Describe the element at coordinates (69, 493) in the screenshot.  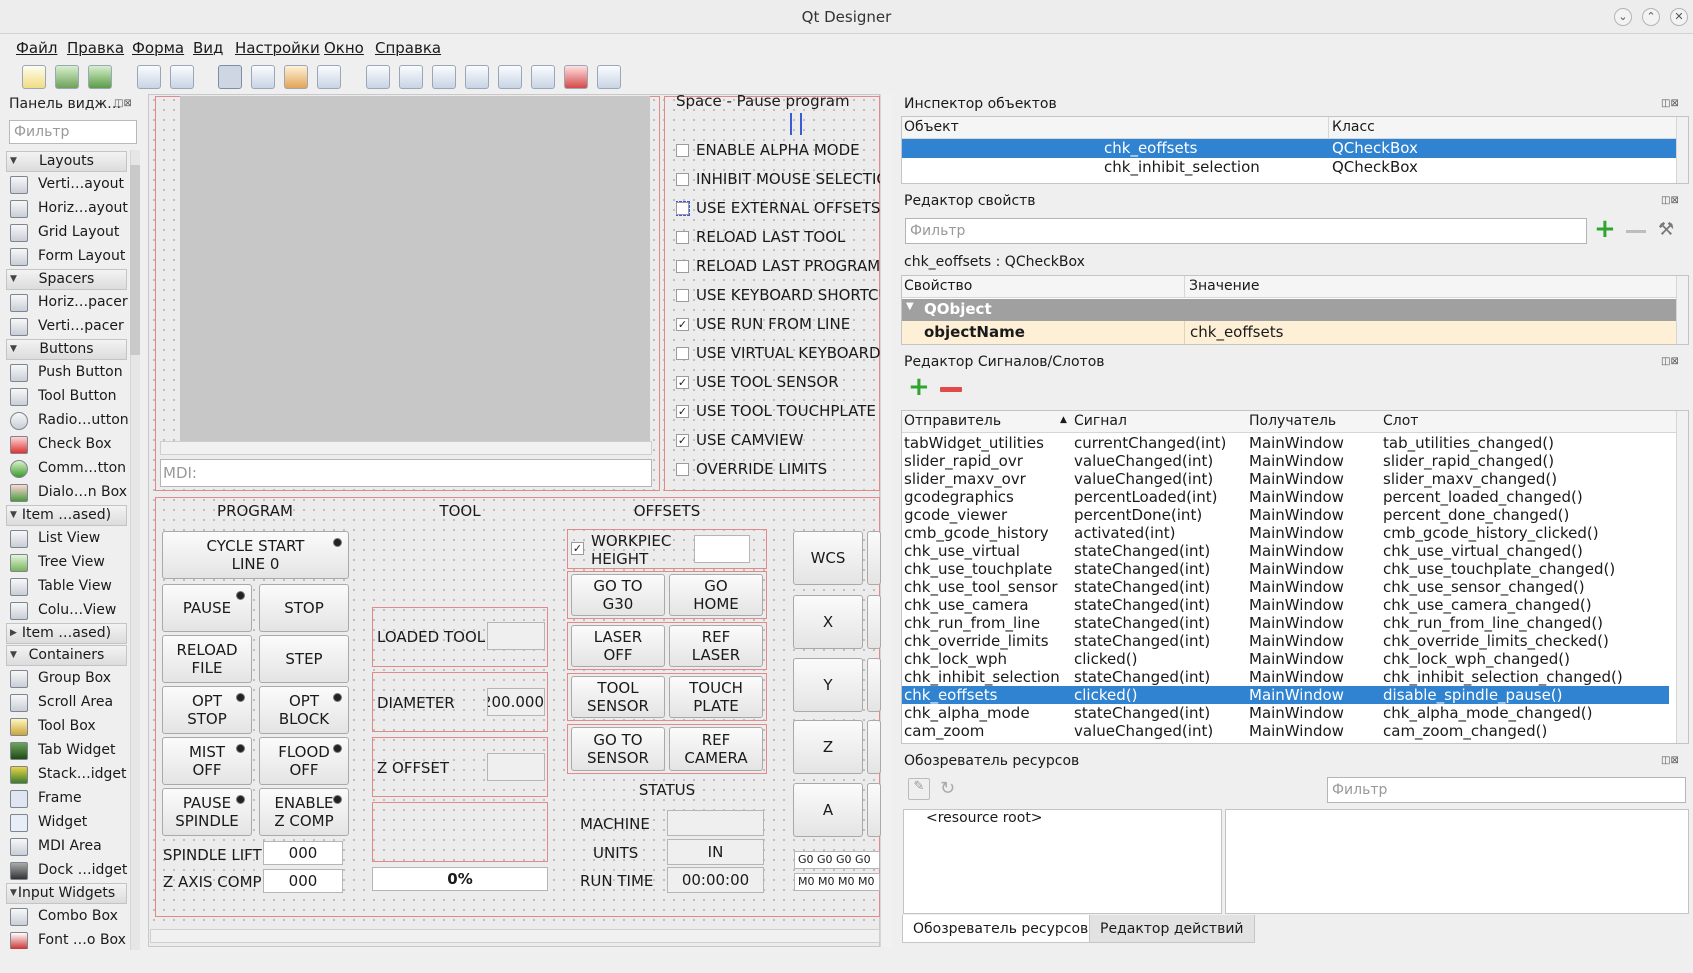
I see `widget-dialog-button-box: Dialo…n Box` at that location.